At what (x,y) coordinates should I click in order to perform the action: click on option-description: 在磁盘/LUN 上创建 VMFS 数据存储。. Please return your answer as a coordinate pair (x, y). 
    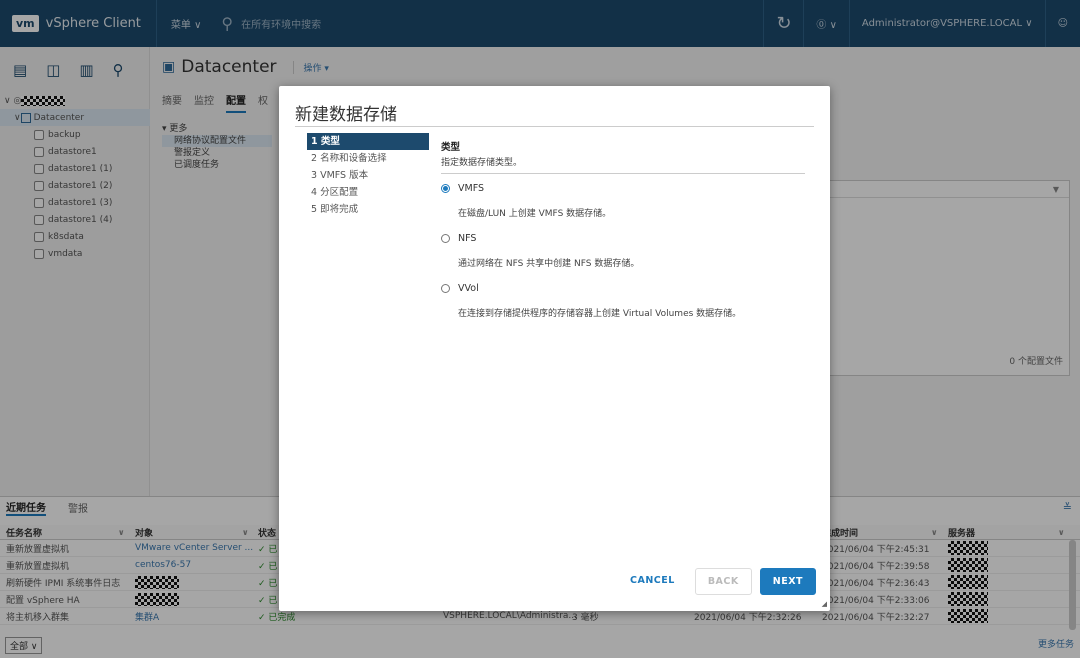
    Looking at the image, I should click on (535, 214).